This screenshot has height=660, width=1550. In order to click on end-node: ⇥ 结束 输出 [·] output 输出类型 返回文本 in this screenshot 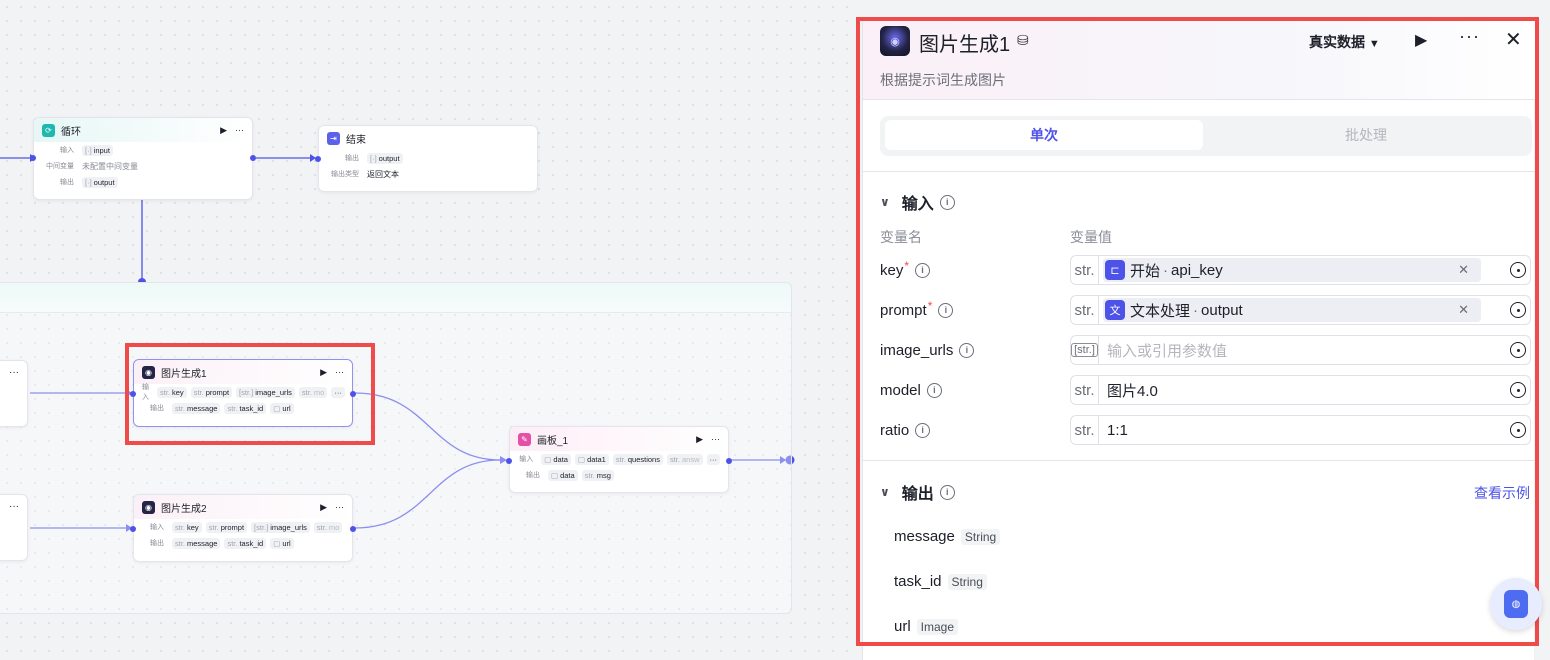, I will do `click(426, 158)`.